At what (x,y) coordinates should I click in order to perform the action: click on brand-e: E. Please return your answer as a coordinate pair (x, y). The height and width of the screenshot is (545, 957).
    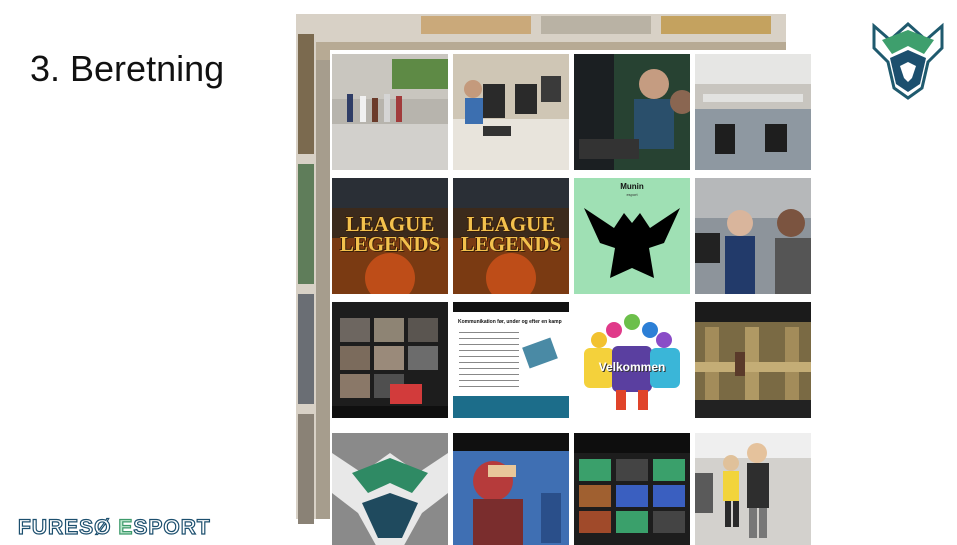
    Looking at the image, I should click on (126, 527).